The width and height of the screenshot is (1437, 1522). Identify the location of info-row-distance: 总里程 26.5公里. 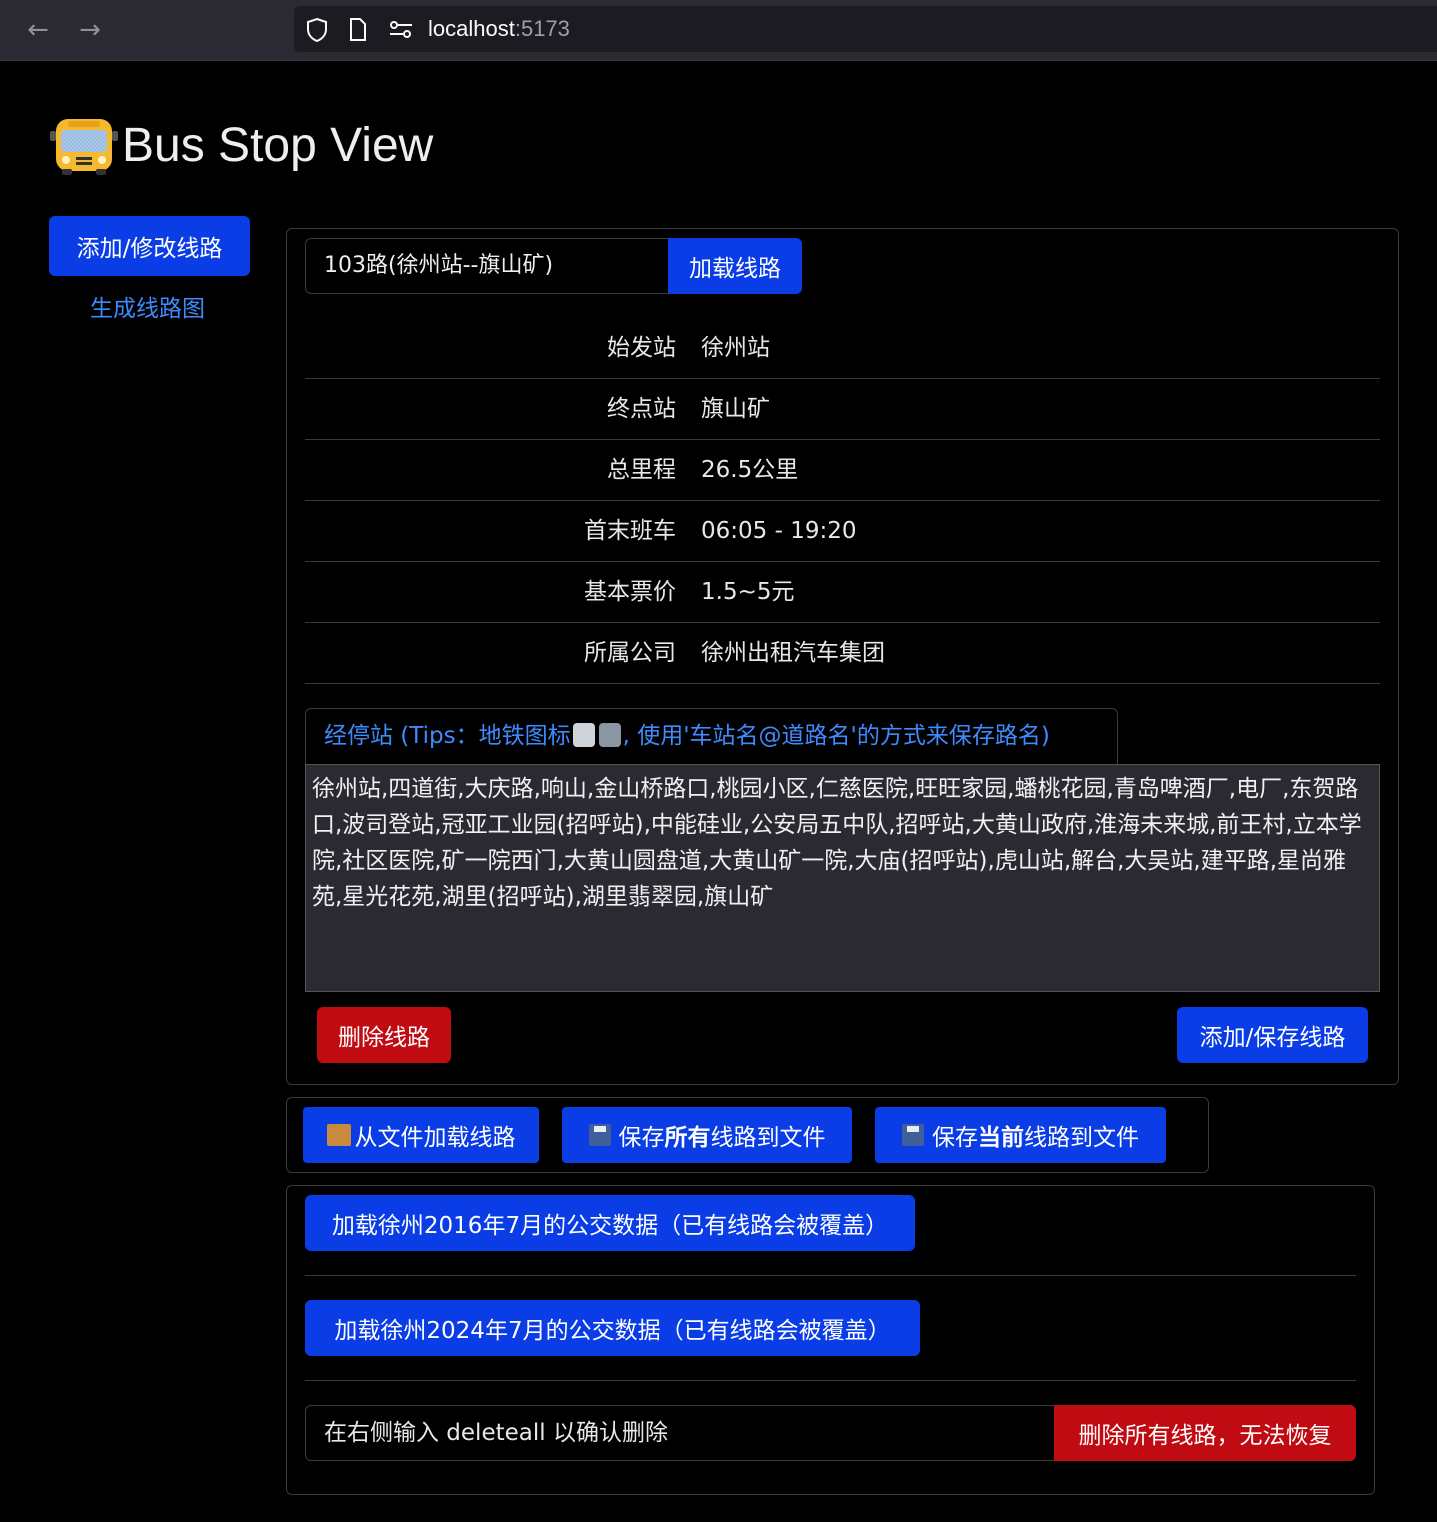
(842, 470).